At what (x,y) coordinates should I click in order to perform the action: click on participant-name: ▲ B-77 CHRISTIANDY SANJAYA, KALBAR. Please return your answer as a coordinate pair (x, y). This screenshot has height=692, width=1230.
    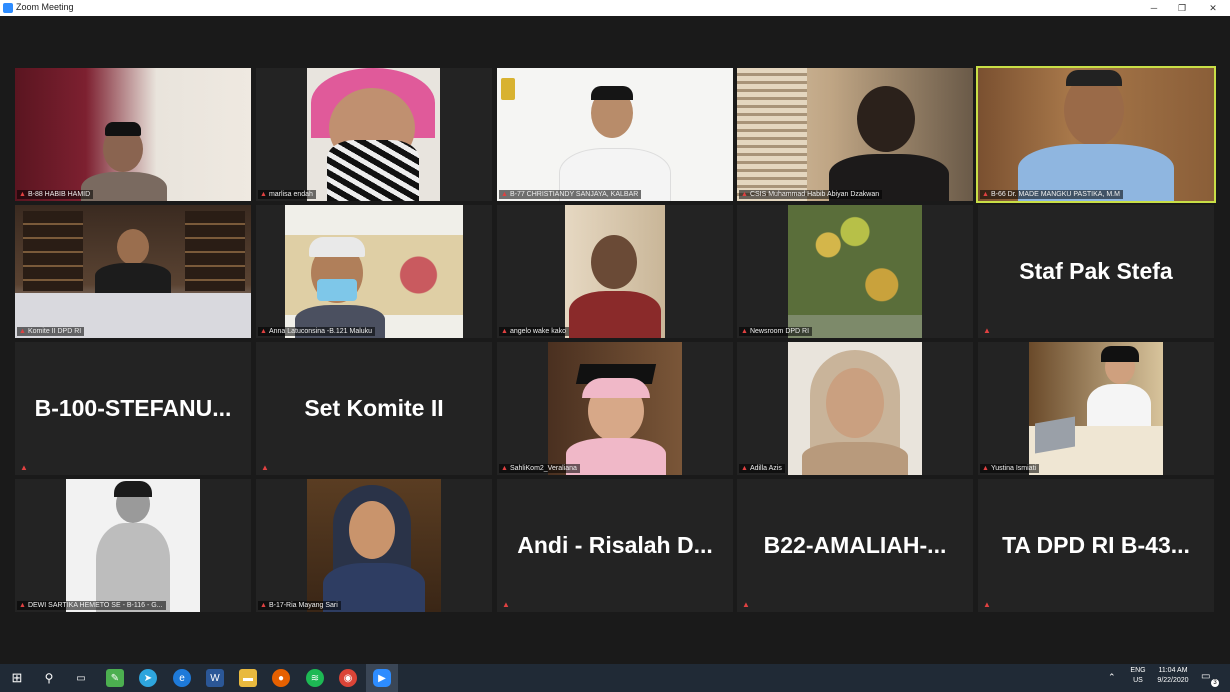
    Looking at the image, I should click on (570, 194).